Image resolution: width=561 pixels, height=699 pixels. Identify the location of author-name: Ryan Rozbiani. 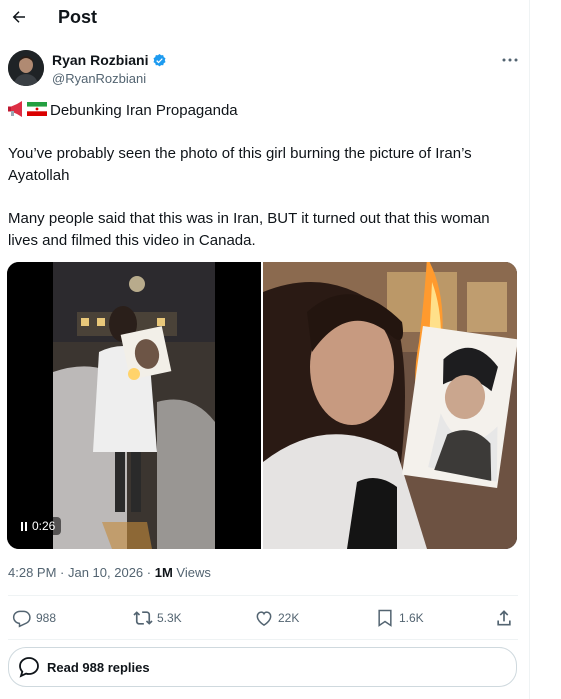
(109, 60).